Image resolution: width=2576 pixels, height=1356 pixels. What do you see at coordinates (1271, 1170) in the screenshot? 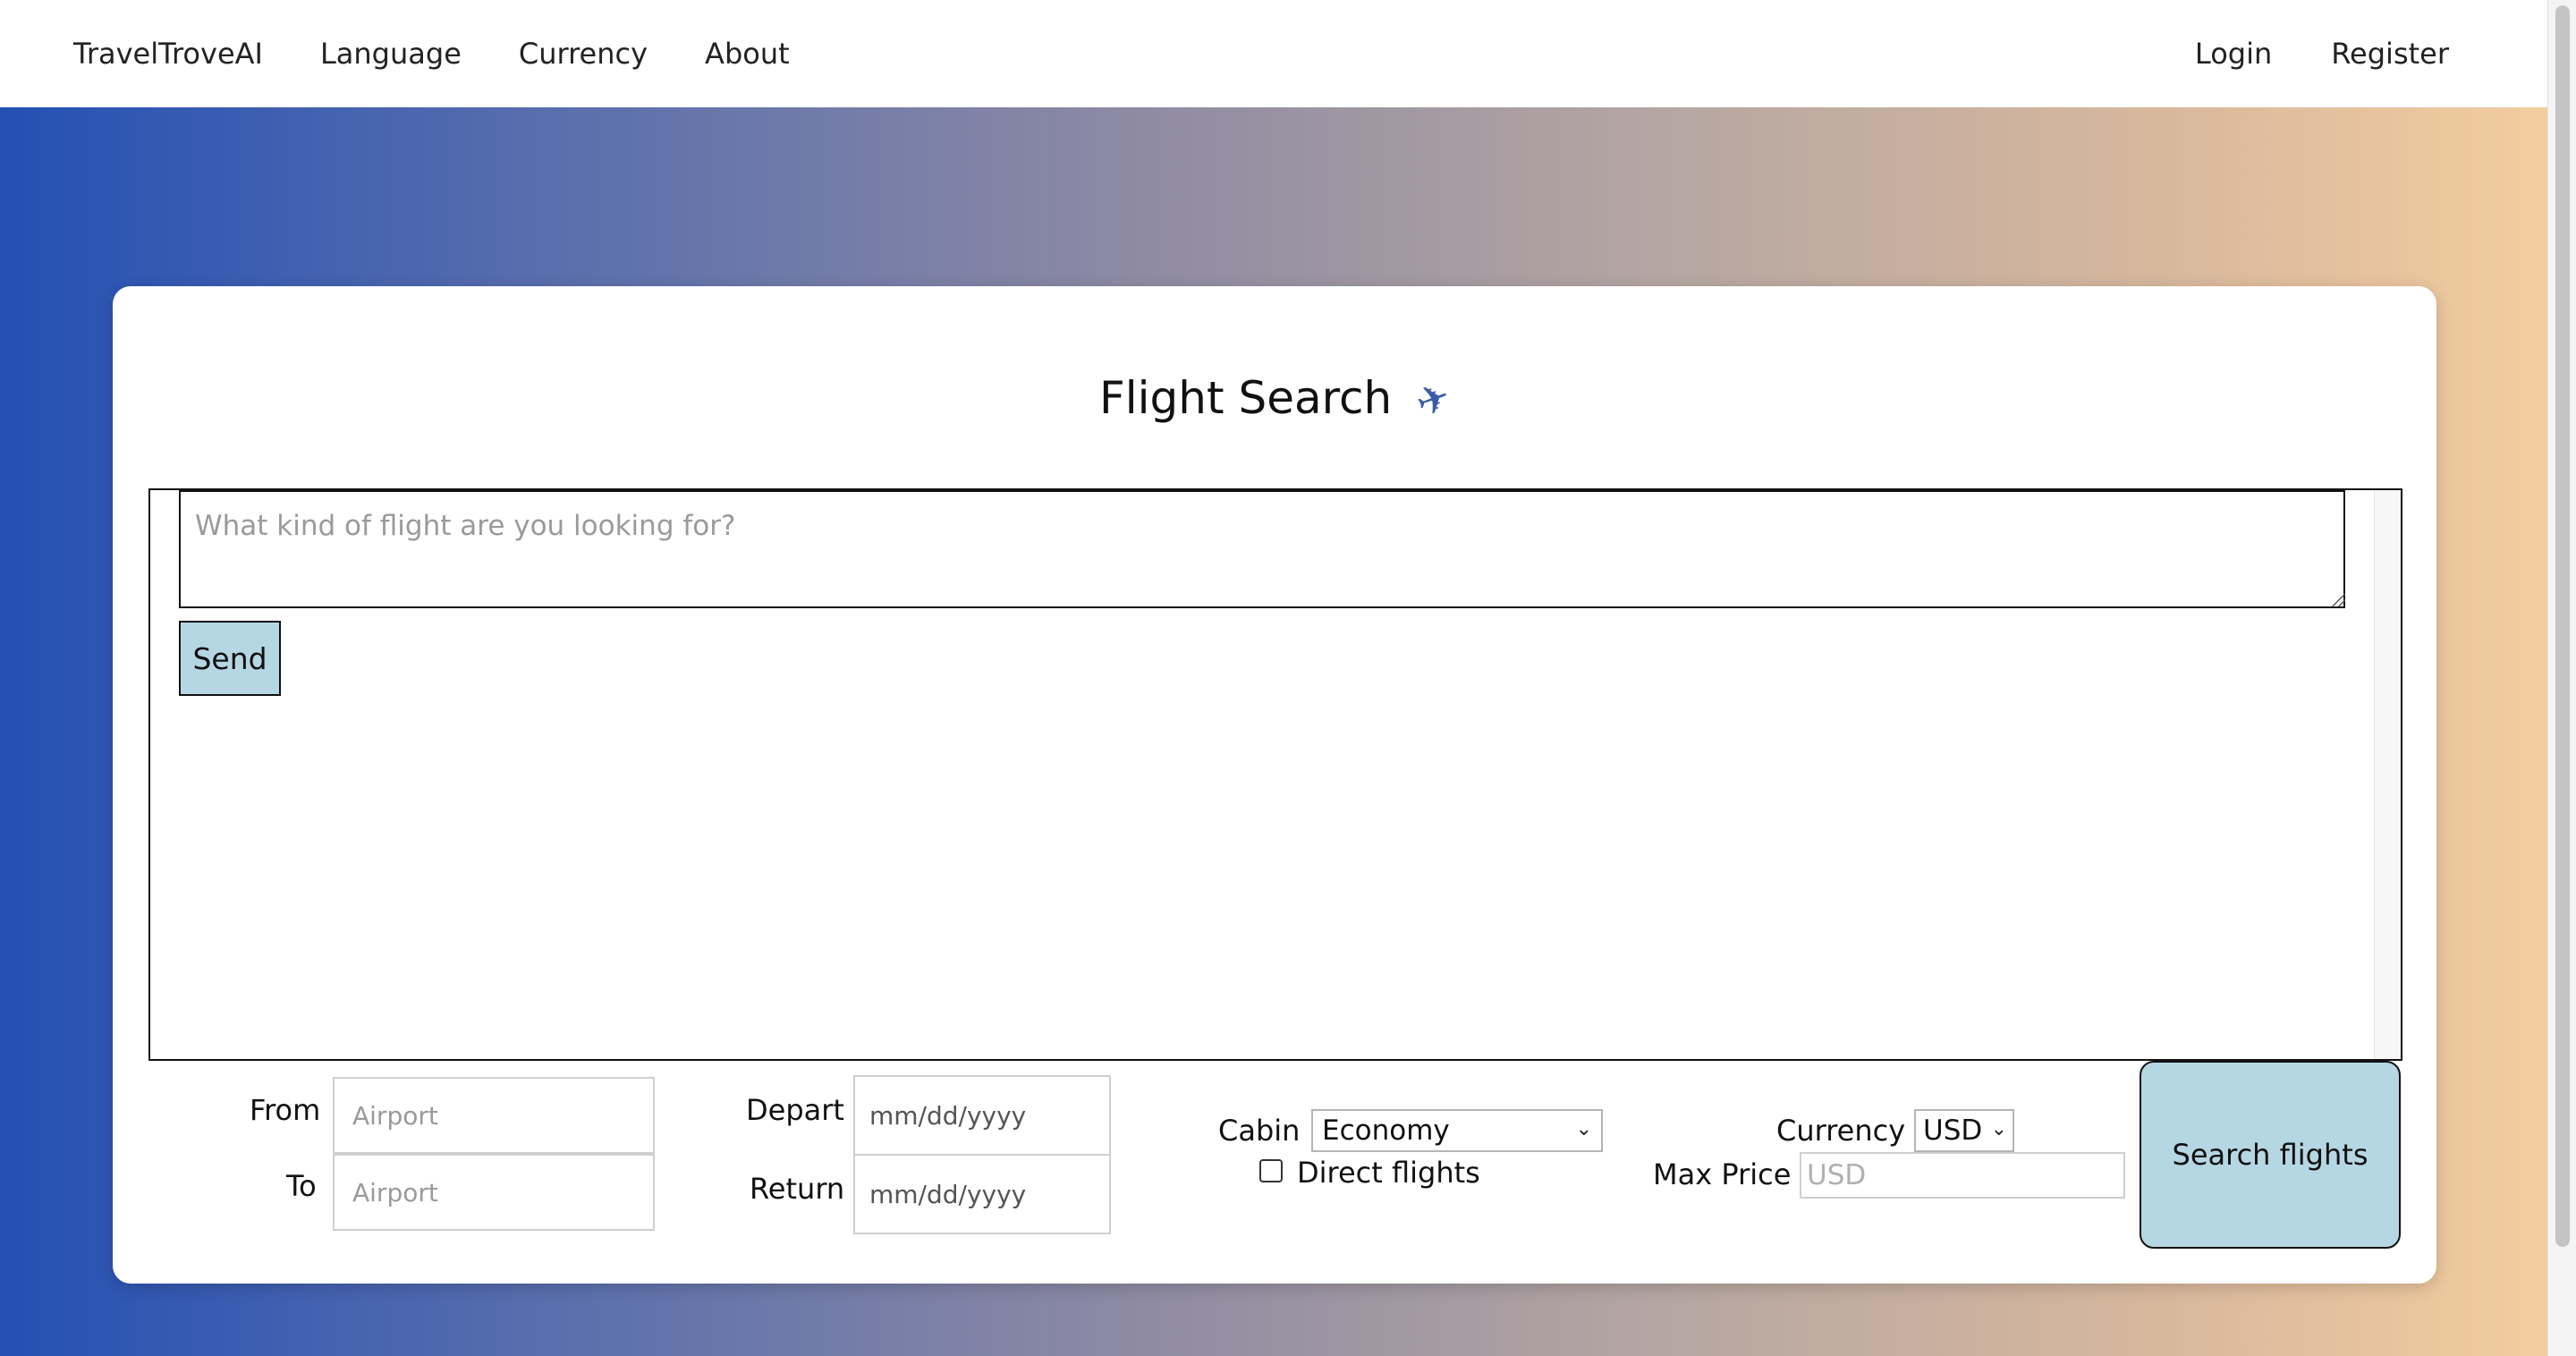
I see `direct-flights-checkbox` at bounding box center [1271, 1170].